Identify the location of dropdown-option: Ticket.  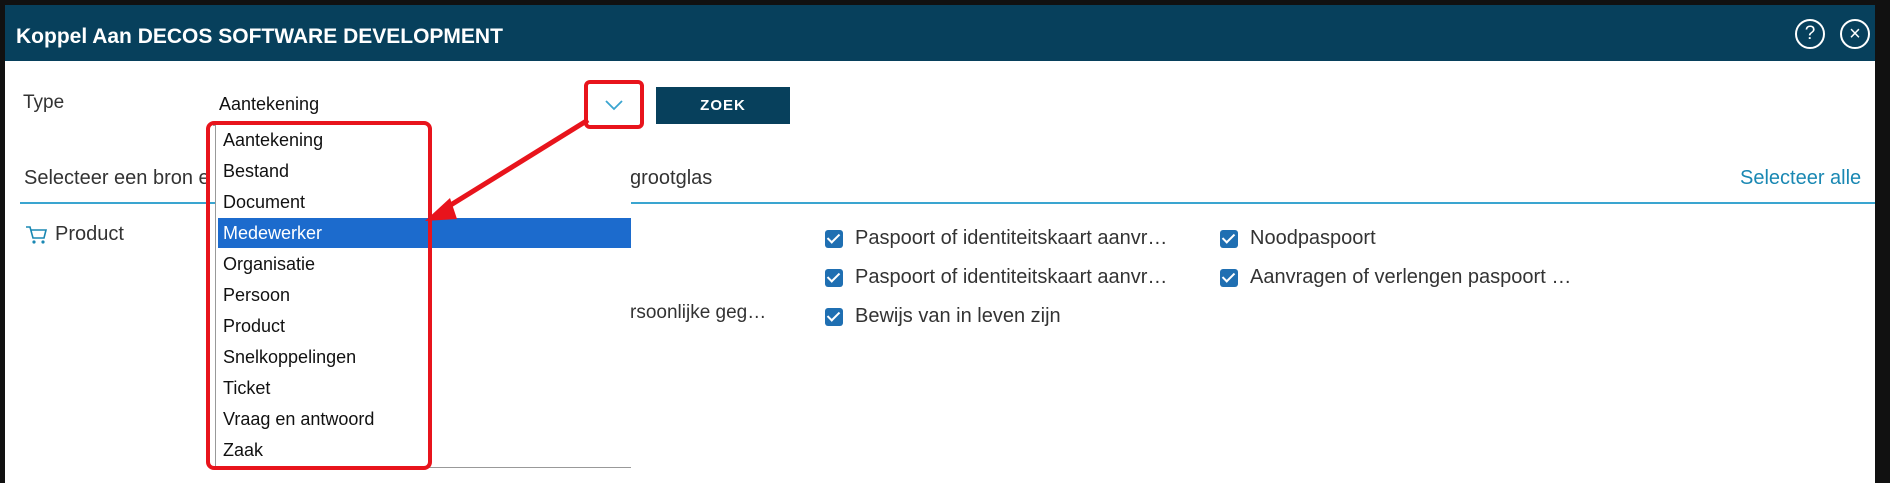
(424, 388).